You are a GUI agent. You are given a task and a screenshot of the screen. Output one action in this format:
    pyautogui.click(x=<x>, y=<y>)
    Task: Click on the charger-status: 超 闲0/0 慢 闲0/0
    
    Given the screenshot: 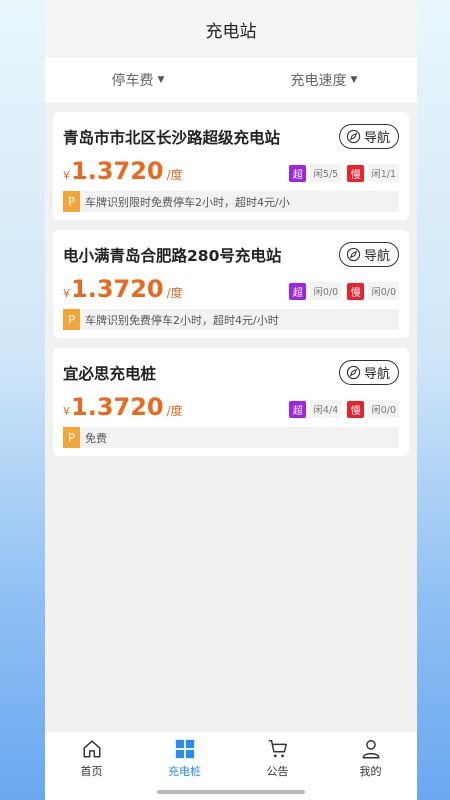 What is the action you would take?
    pyautogui.click(x=344, y=292)
    